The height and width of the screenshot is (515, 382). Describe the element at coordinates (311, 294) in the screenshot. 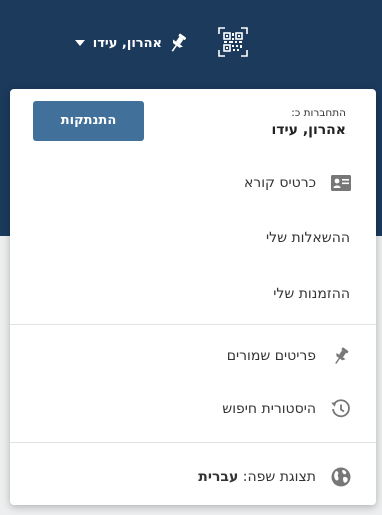

I see `menu-item-label: ההזמנות שלי` at that location.